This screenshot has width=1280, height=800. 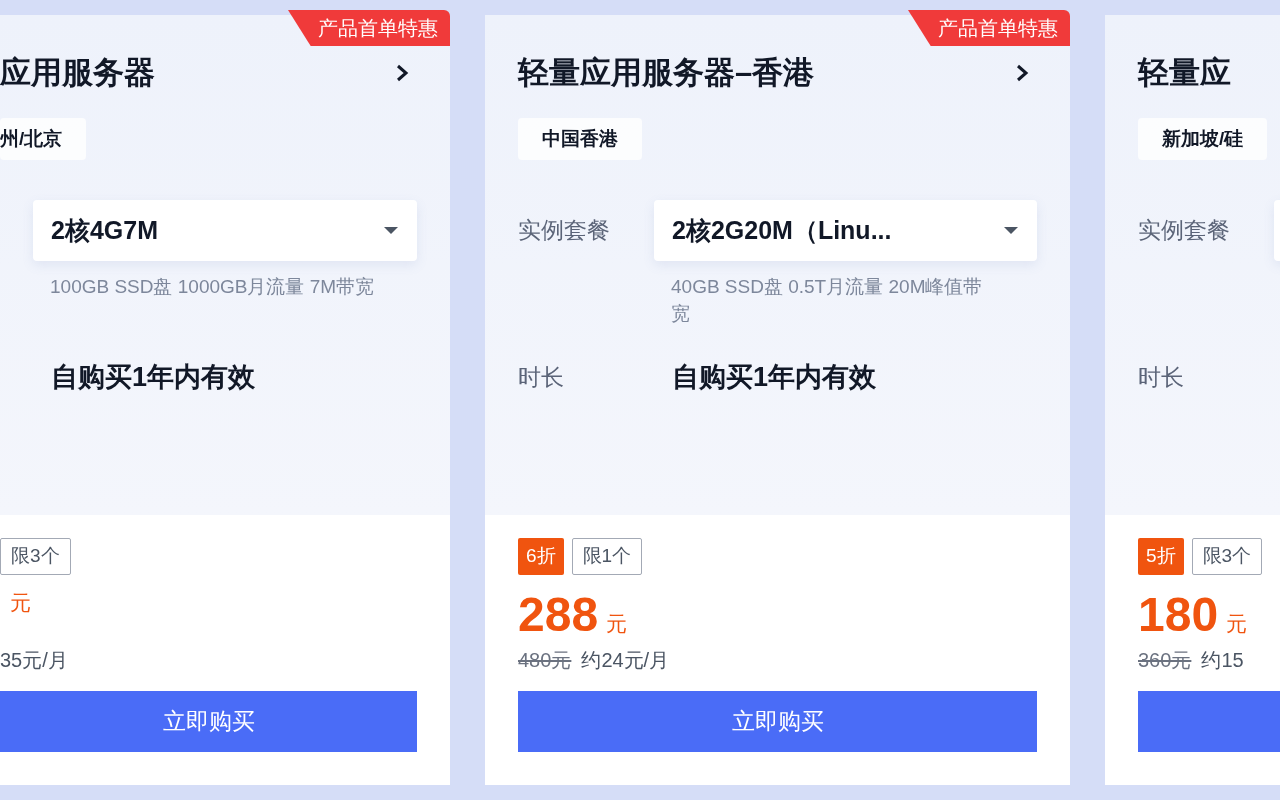 What do you see at coordinates (666, 72) in the screenshot?
I see `product-title: 轻量应用服务器–香港` at bounding box center [666, 72].